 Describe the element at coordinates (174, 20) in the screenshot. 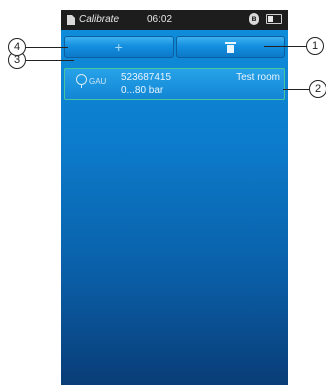

I see `status-bar: Calibrate 06:02 ʙ` at that location.